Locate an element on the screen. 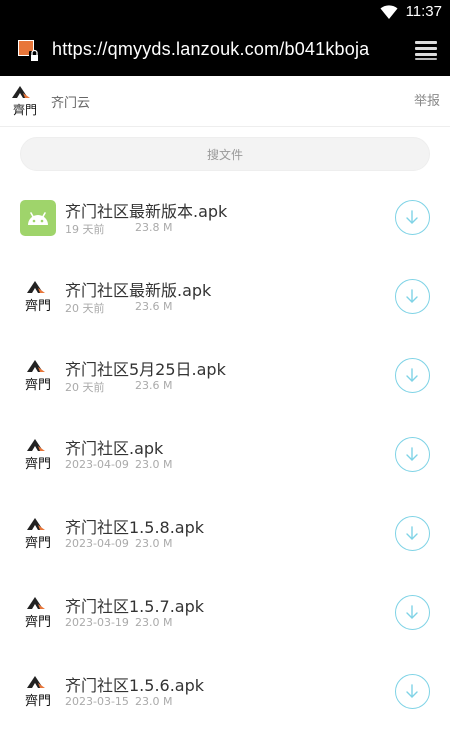 The image size is (450, 750). file-item: 齊門 齐门社区5月25日.apk 20 天前 23.6 M is located at coordinates (225, 377).